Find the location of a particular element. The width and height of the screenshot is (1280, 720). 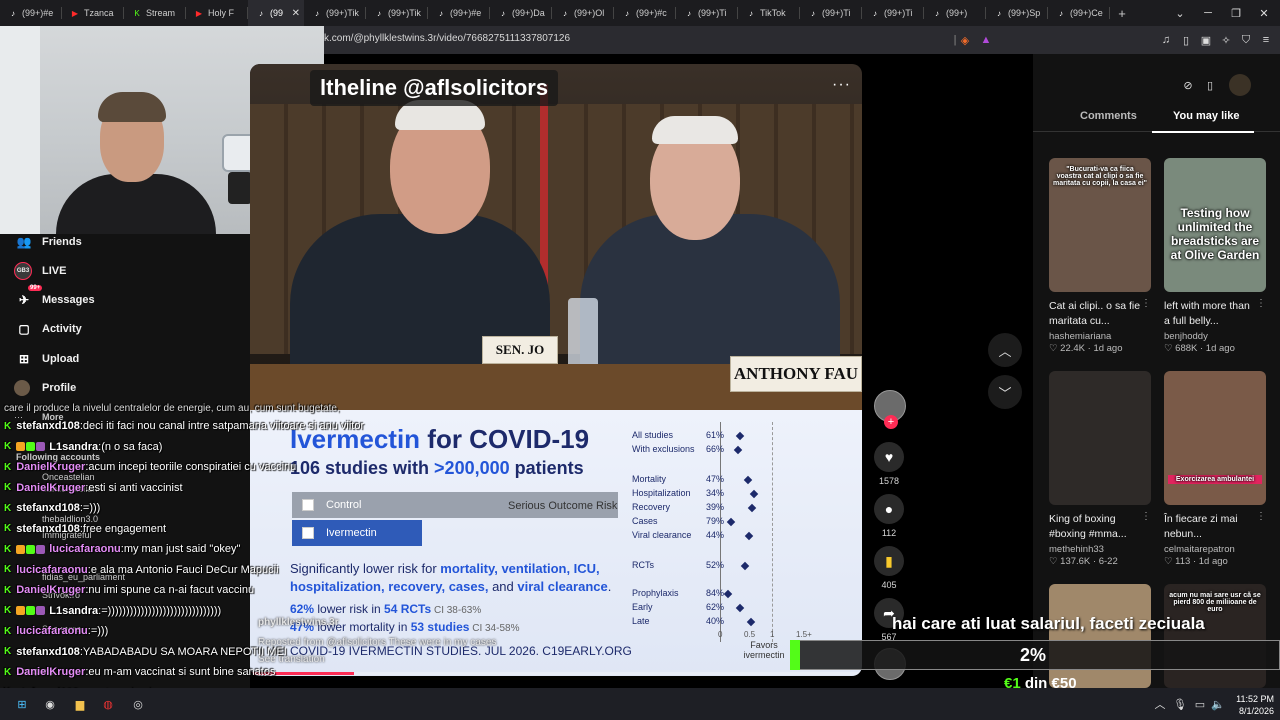

like-button: ♥ 1578 is located at coordinates (889, 464).